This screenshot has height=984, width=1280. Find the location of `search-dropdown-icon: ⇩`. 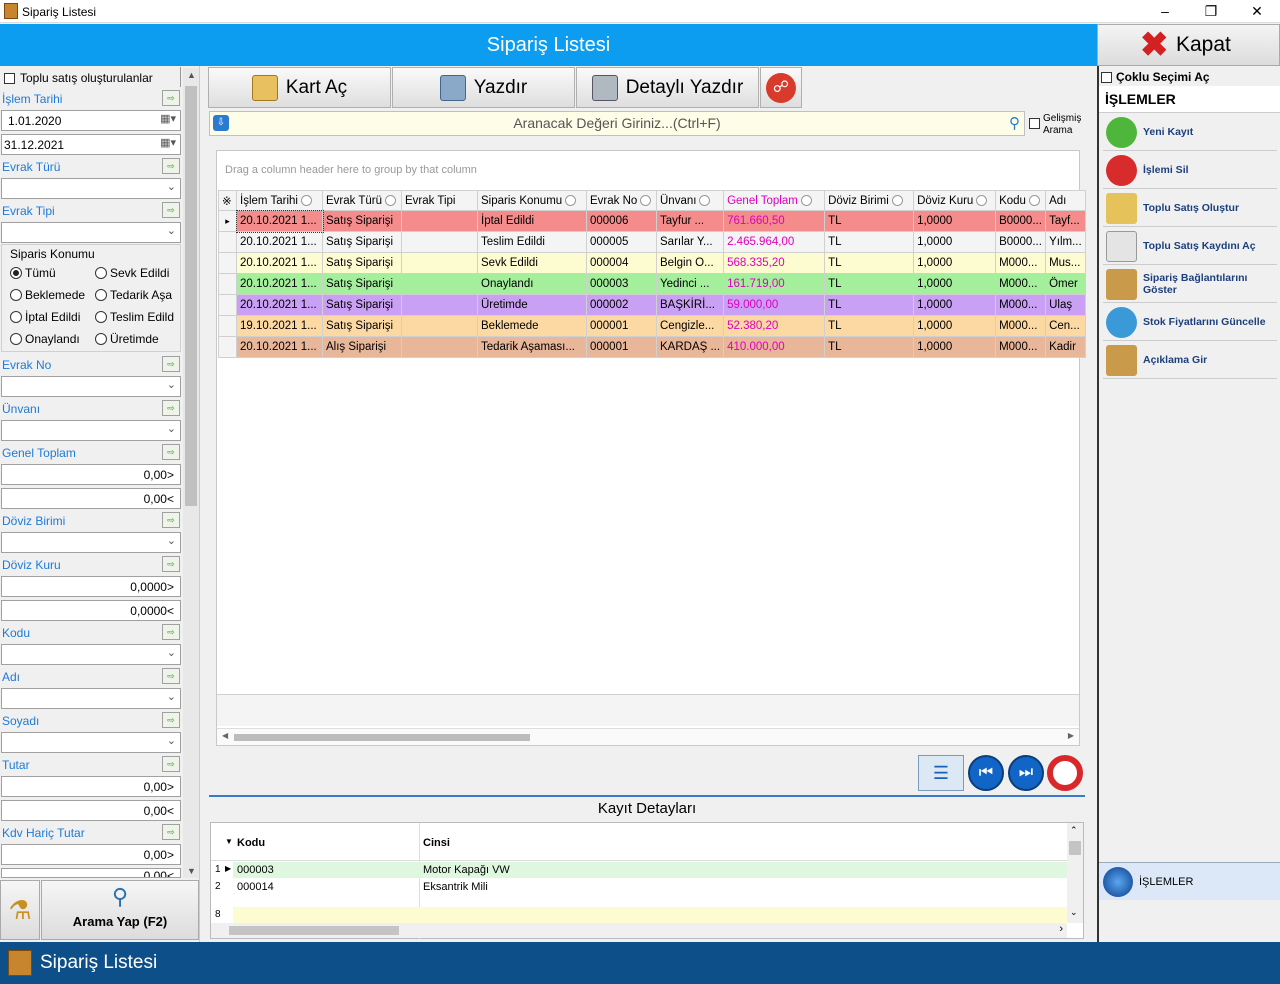

search-dropdown-icon: ⇩ is located at coordinates (221, 123).